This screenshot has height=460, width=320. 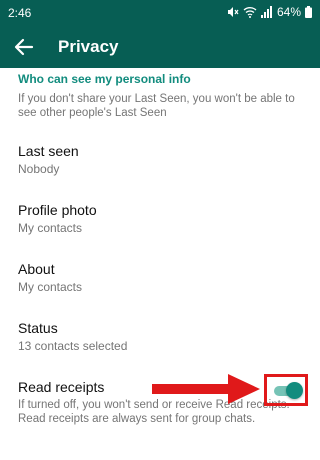 I want to click on setting-label: Read receipts, so click(x=61, y=387).